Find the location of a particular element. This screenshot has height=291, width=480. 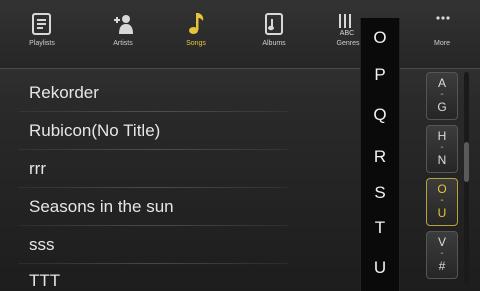

tab-playlists: Playlists is located at coordinates (42, 36).